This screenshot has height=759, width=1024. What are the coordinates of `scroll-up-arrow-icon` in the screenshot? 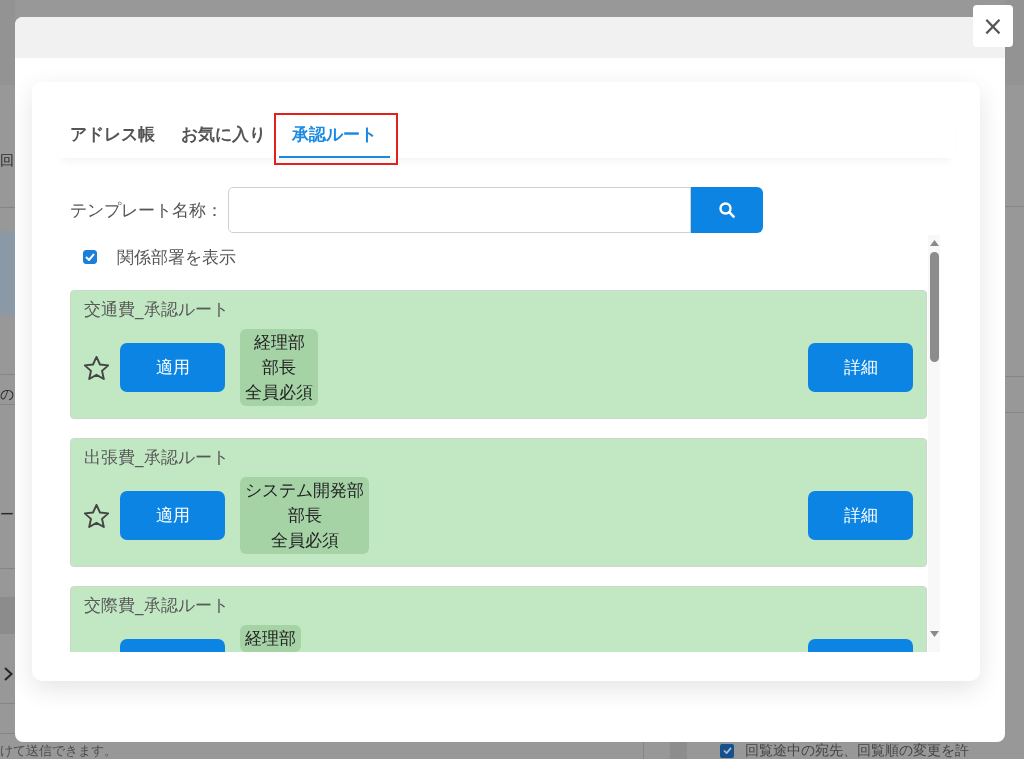 It's located at (934, 243).